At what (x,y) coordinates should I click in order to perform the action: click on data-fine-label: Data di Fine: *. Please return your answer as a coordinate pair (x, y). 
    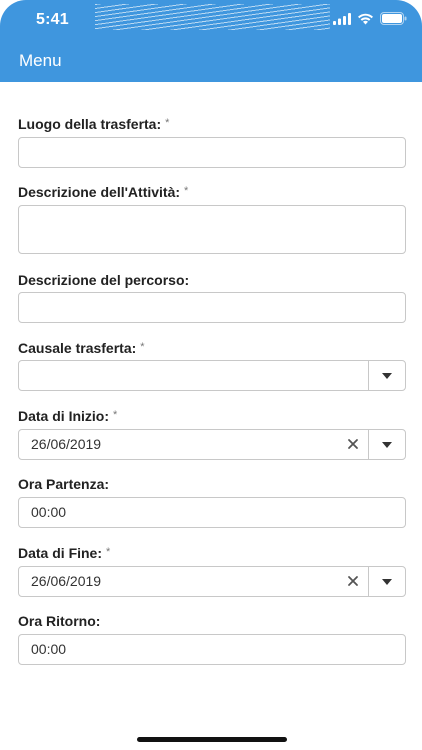
    Looking at the image, I should click on (64, 553).